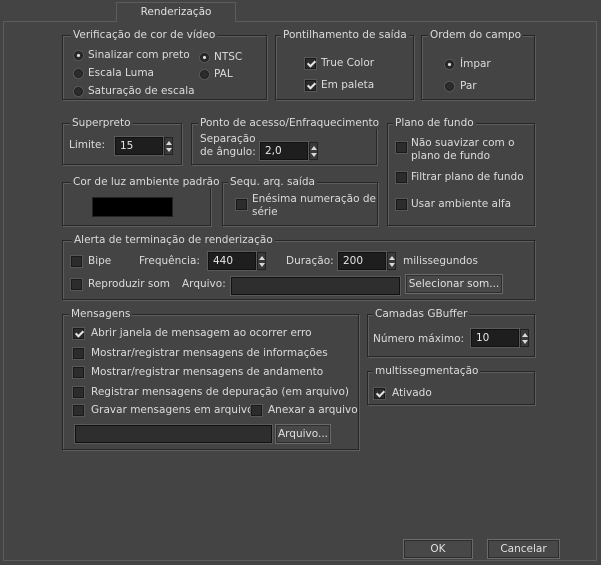 The height and width of the screenshot is (565, 601). I want to click on super-black-title: Superpreto, so click(101, 123).